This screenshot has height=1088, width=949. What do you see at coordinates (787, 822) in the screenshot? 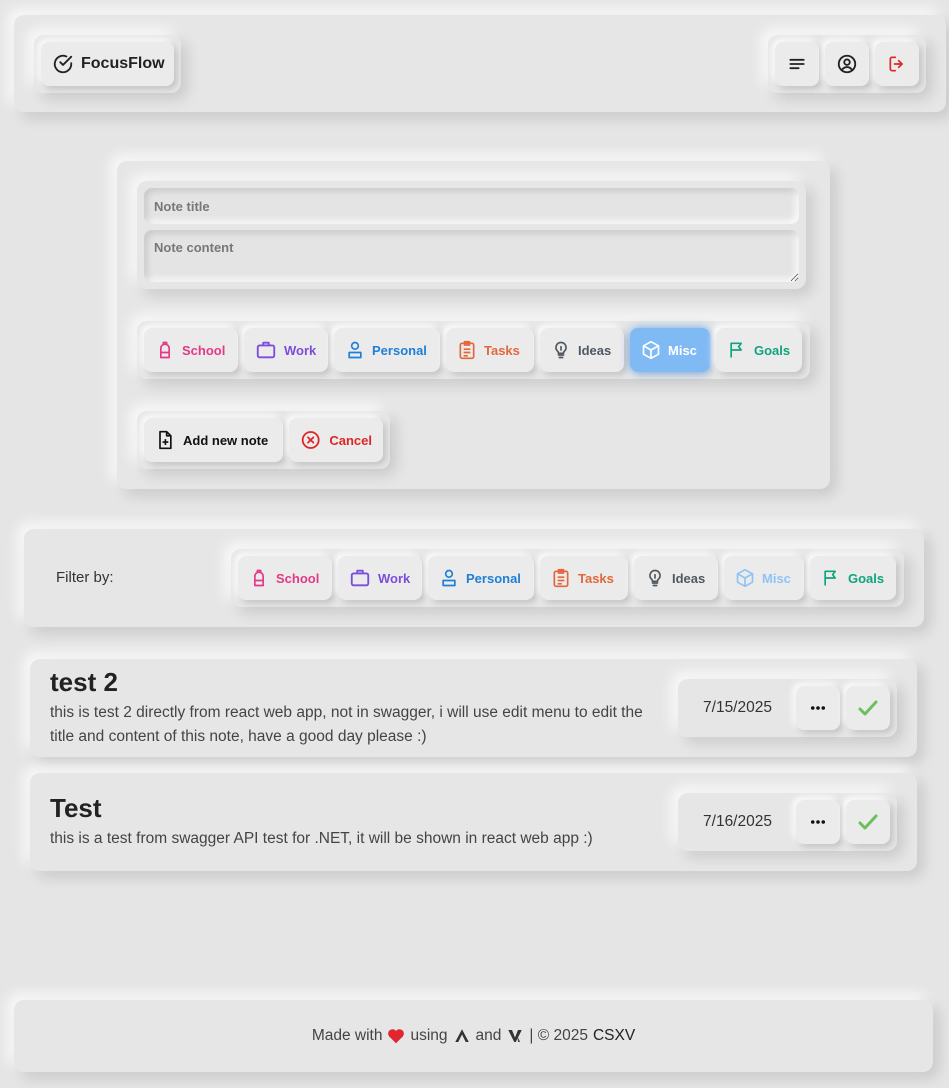
I see `note-meta: 7/16/2025` at bounding box center [787, 822].